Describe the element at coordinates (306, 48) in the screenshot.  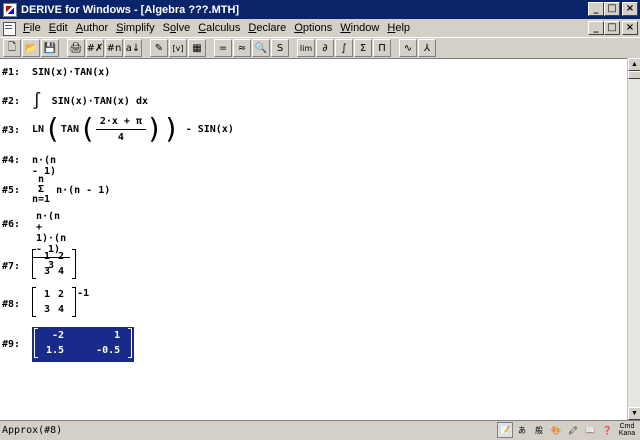
I see `limit-icon: lim` at that location.